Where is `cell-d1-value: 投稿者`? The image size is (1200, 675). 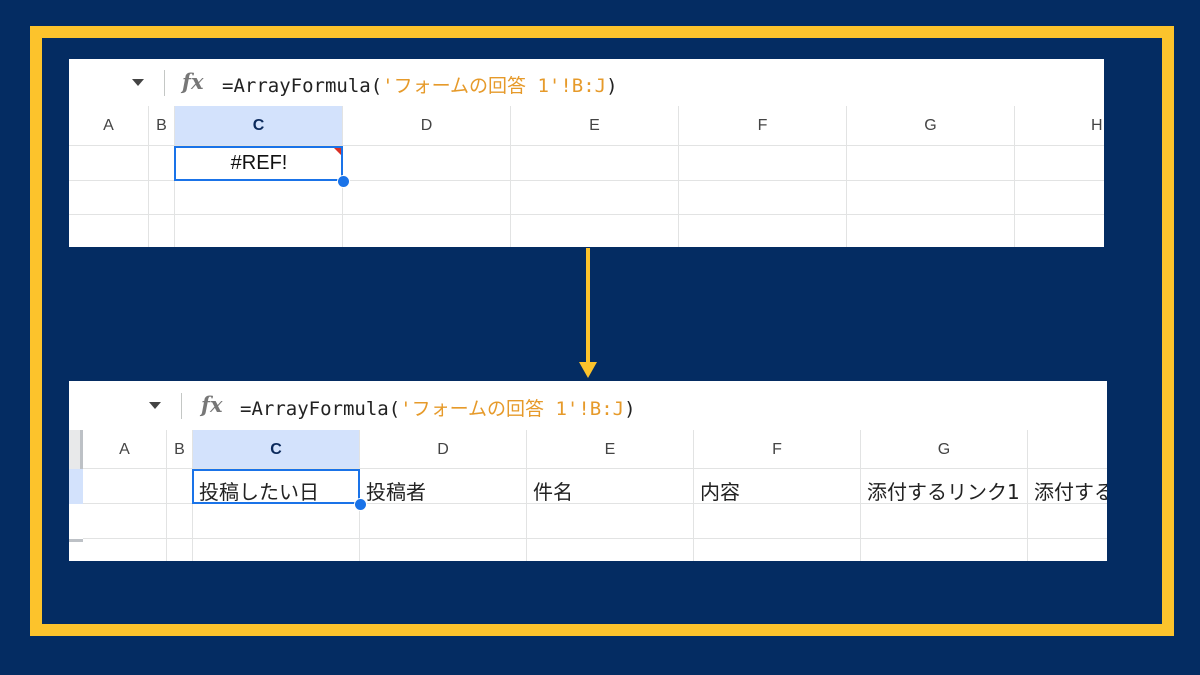
cell-d1-value: 投稿者 is located at coordinates (396, 492).